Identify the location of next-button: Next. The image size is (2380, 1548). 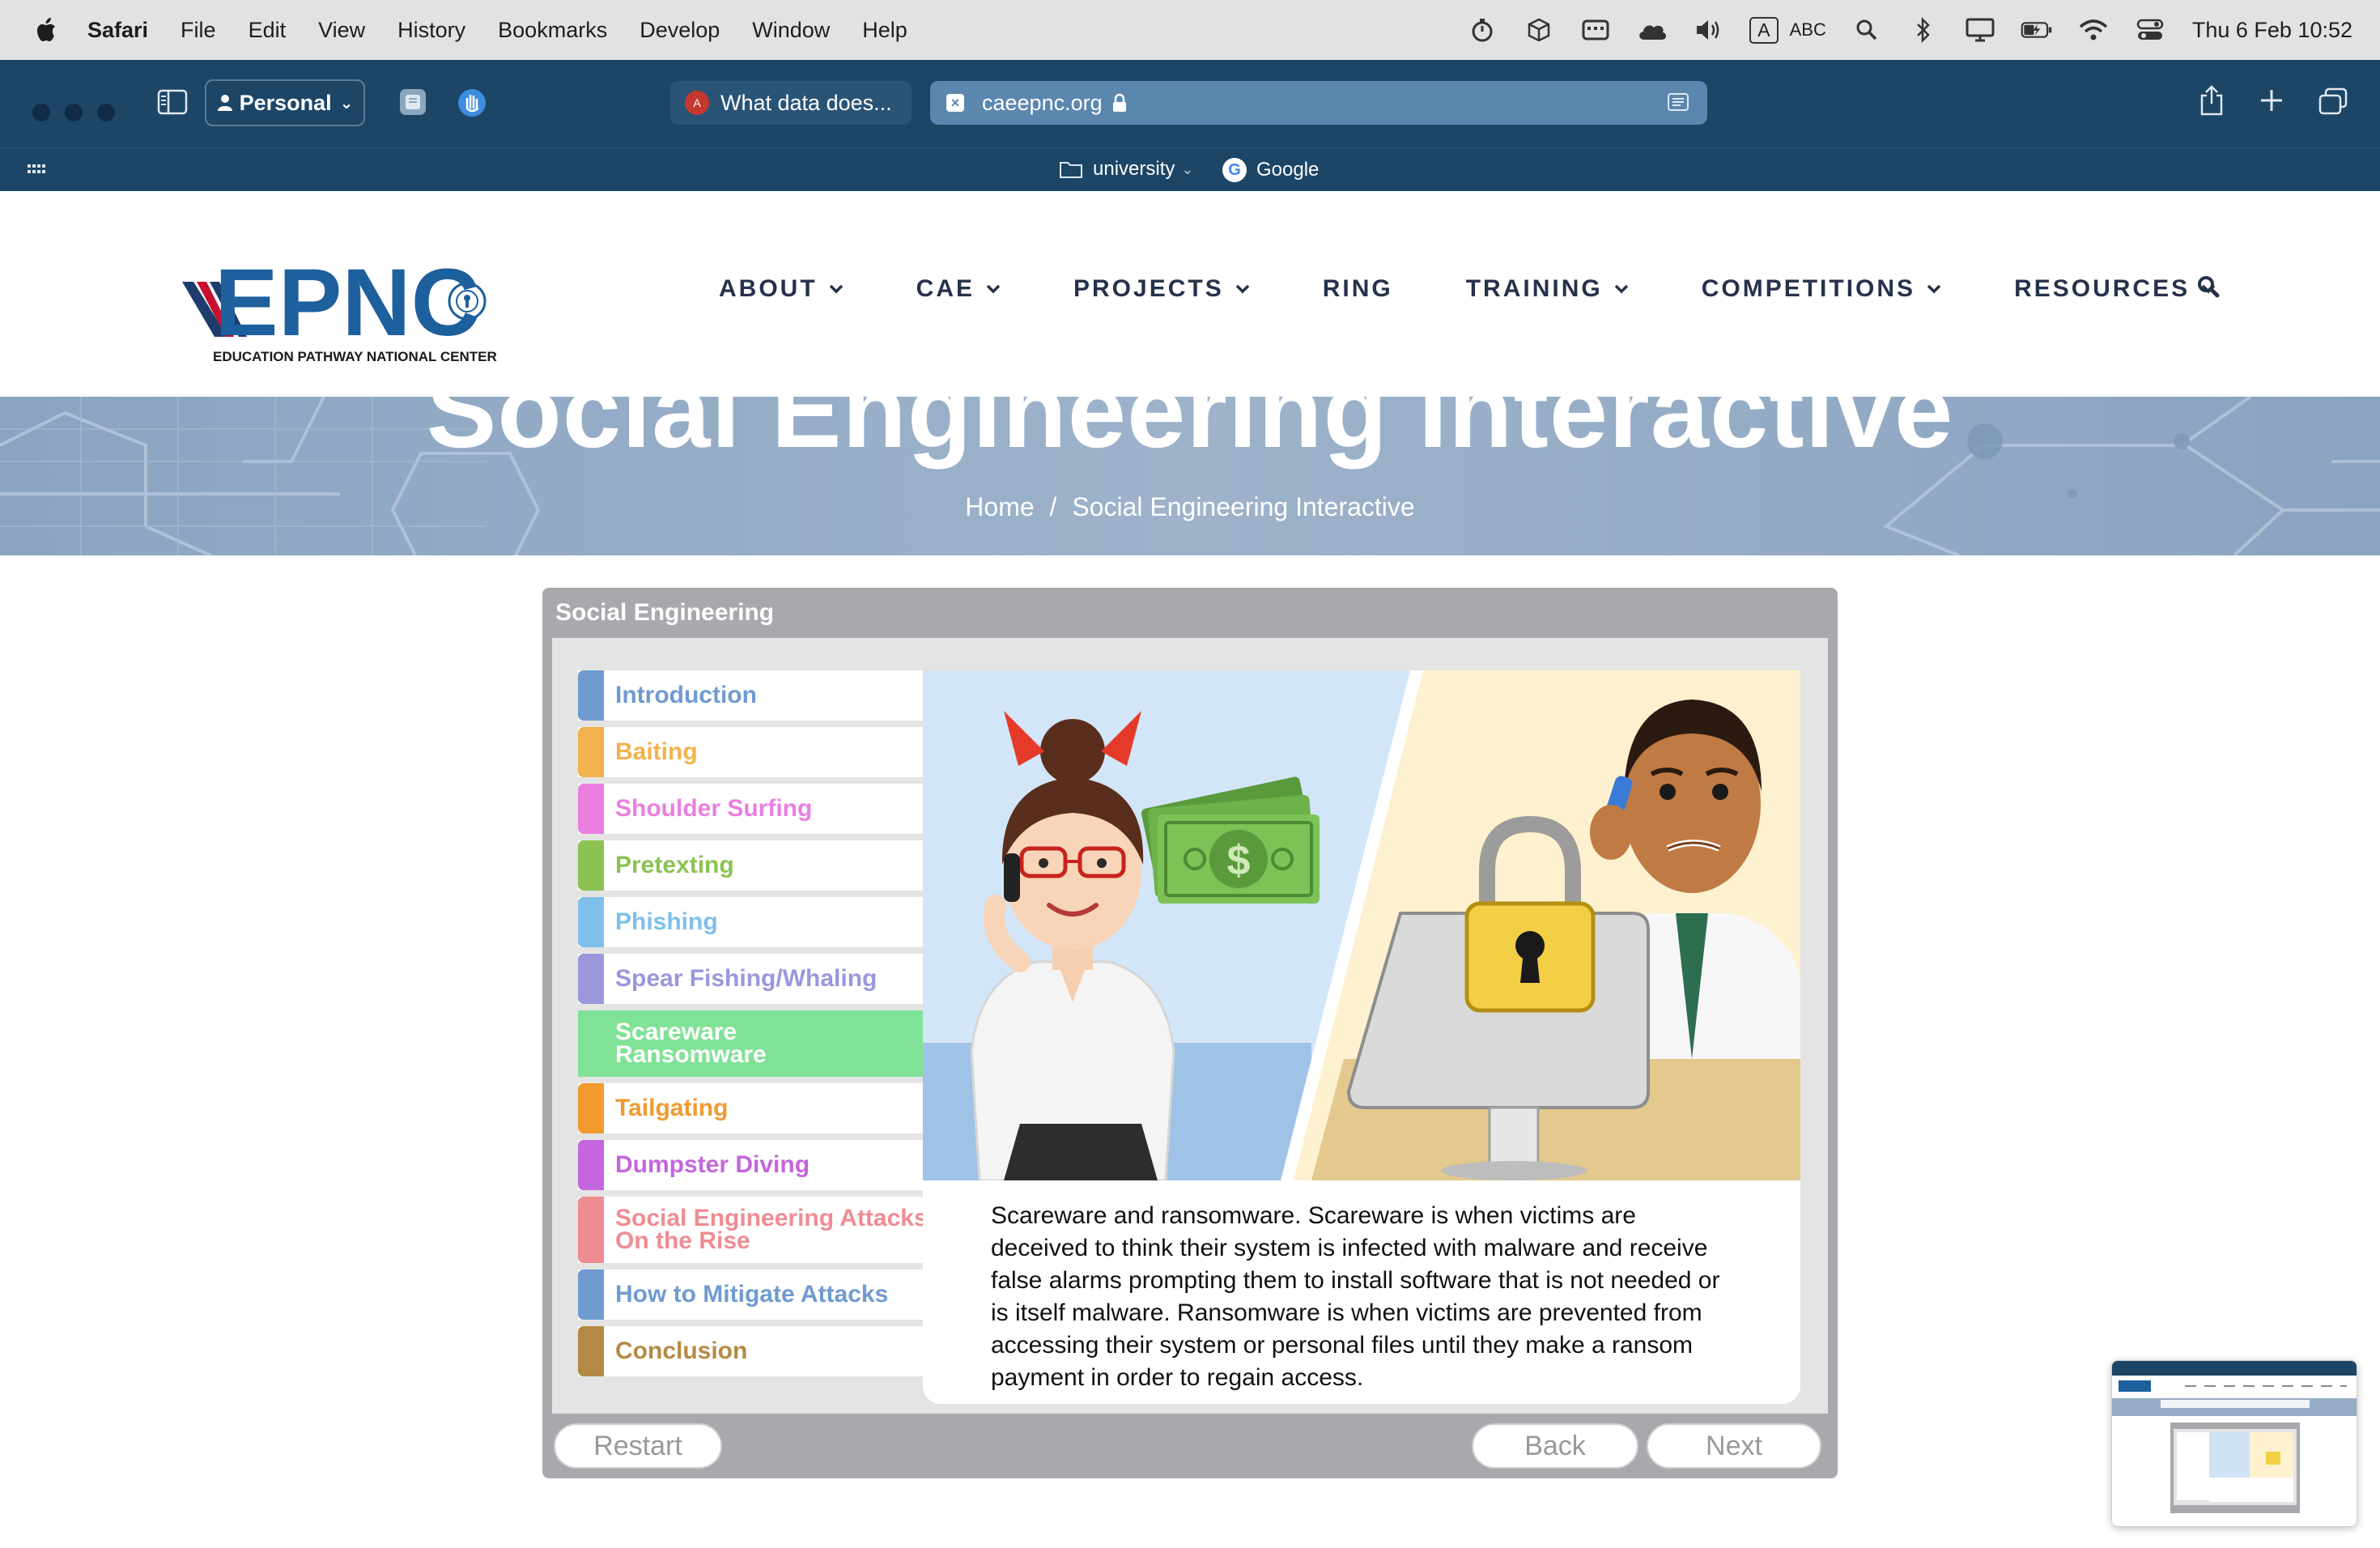
(1734, 1446).